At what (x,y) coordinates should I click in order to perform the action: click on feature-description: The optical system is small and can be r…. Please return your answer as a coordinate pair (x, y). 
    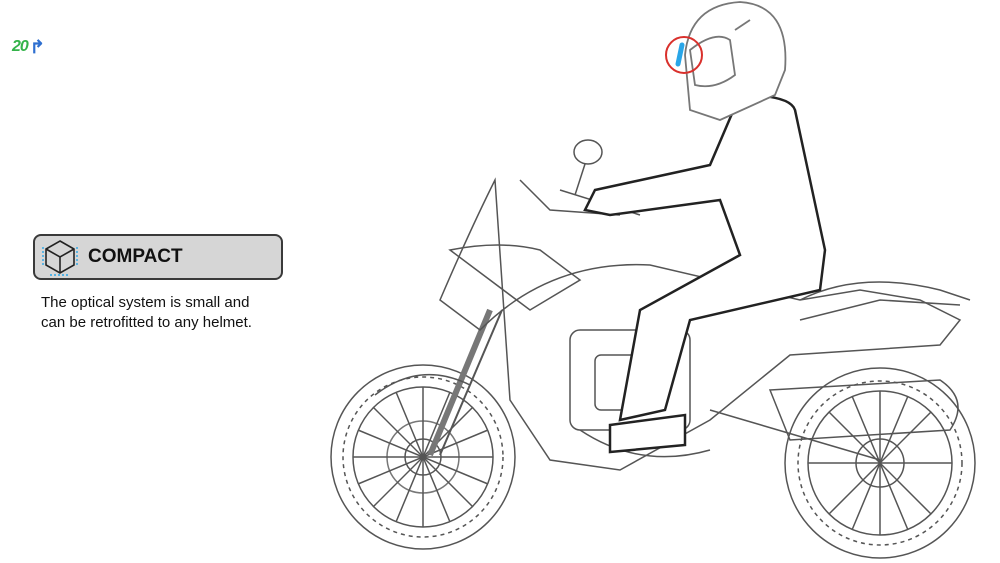
    Looking at the image, I should click on (146, 312).